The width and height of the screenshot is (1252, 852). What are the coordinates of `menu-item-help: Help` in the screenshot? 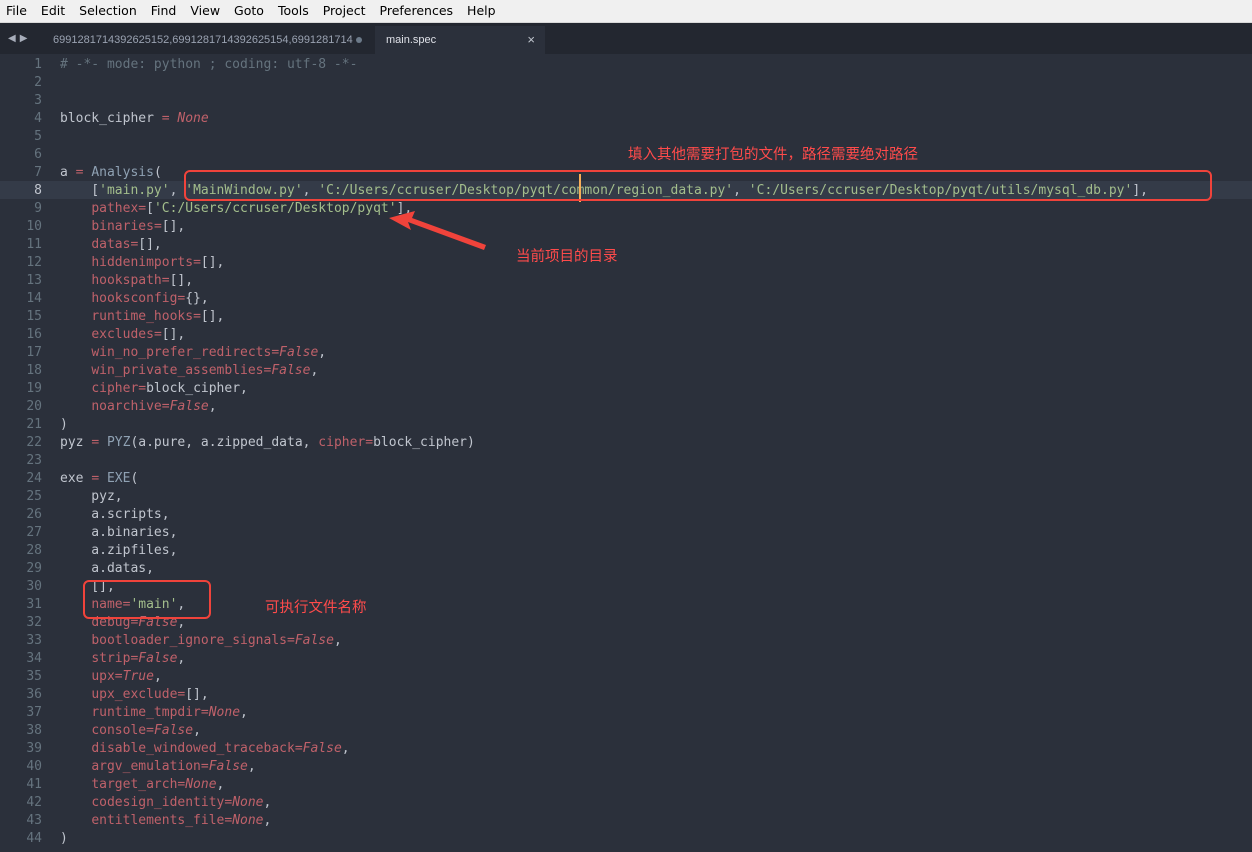 It's located at (481, 11).